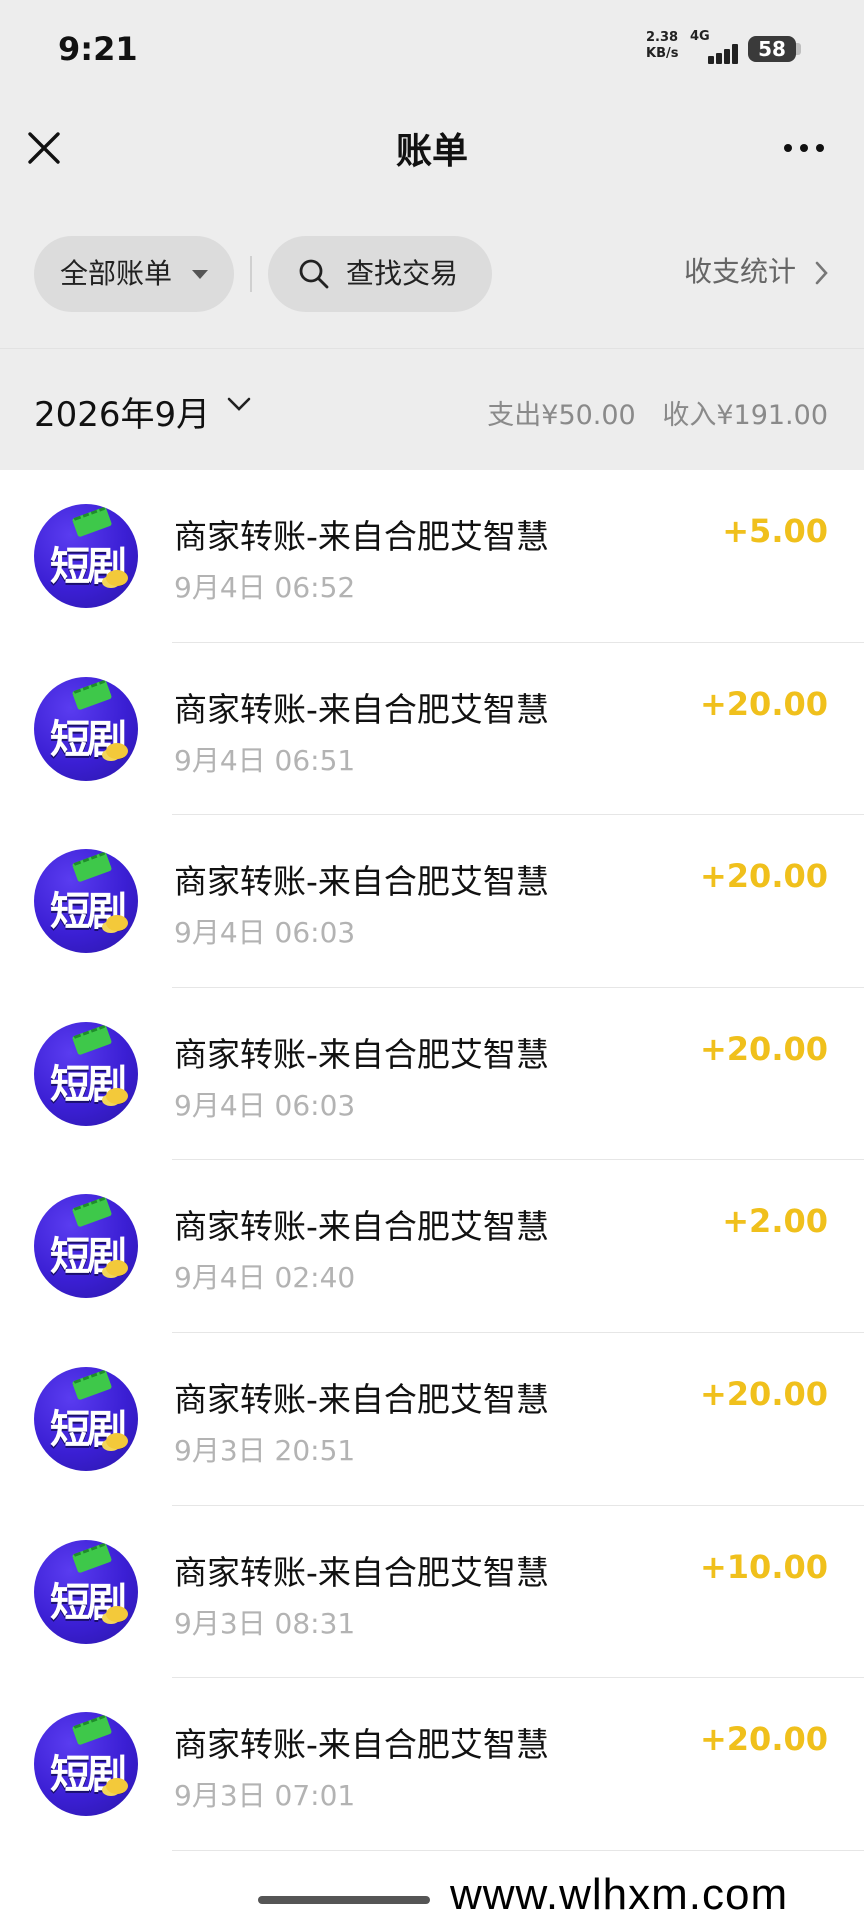 The image size is (864, 1920). What do you see at coordinates (265, 1278) in the screenshot?
I see `transaction-time: 9月4日 02:40` at bounding box center [265, 1278].